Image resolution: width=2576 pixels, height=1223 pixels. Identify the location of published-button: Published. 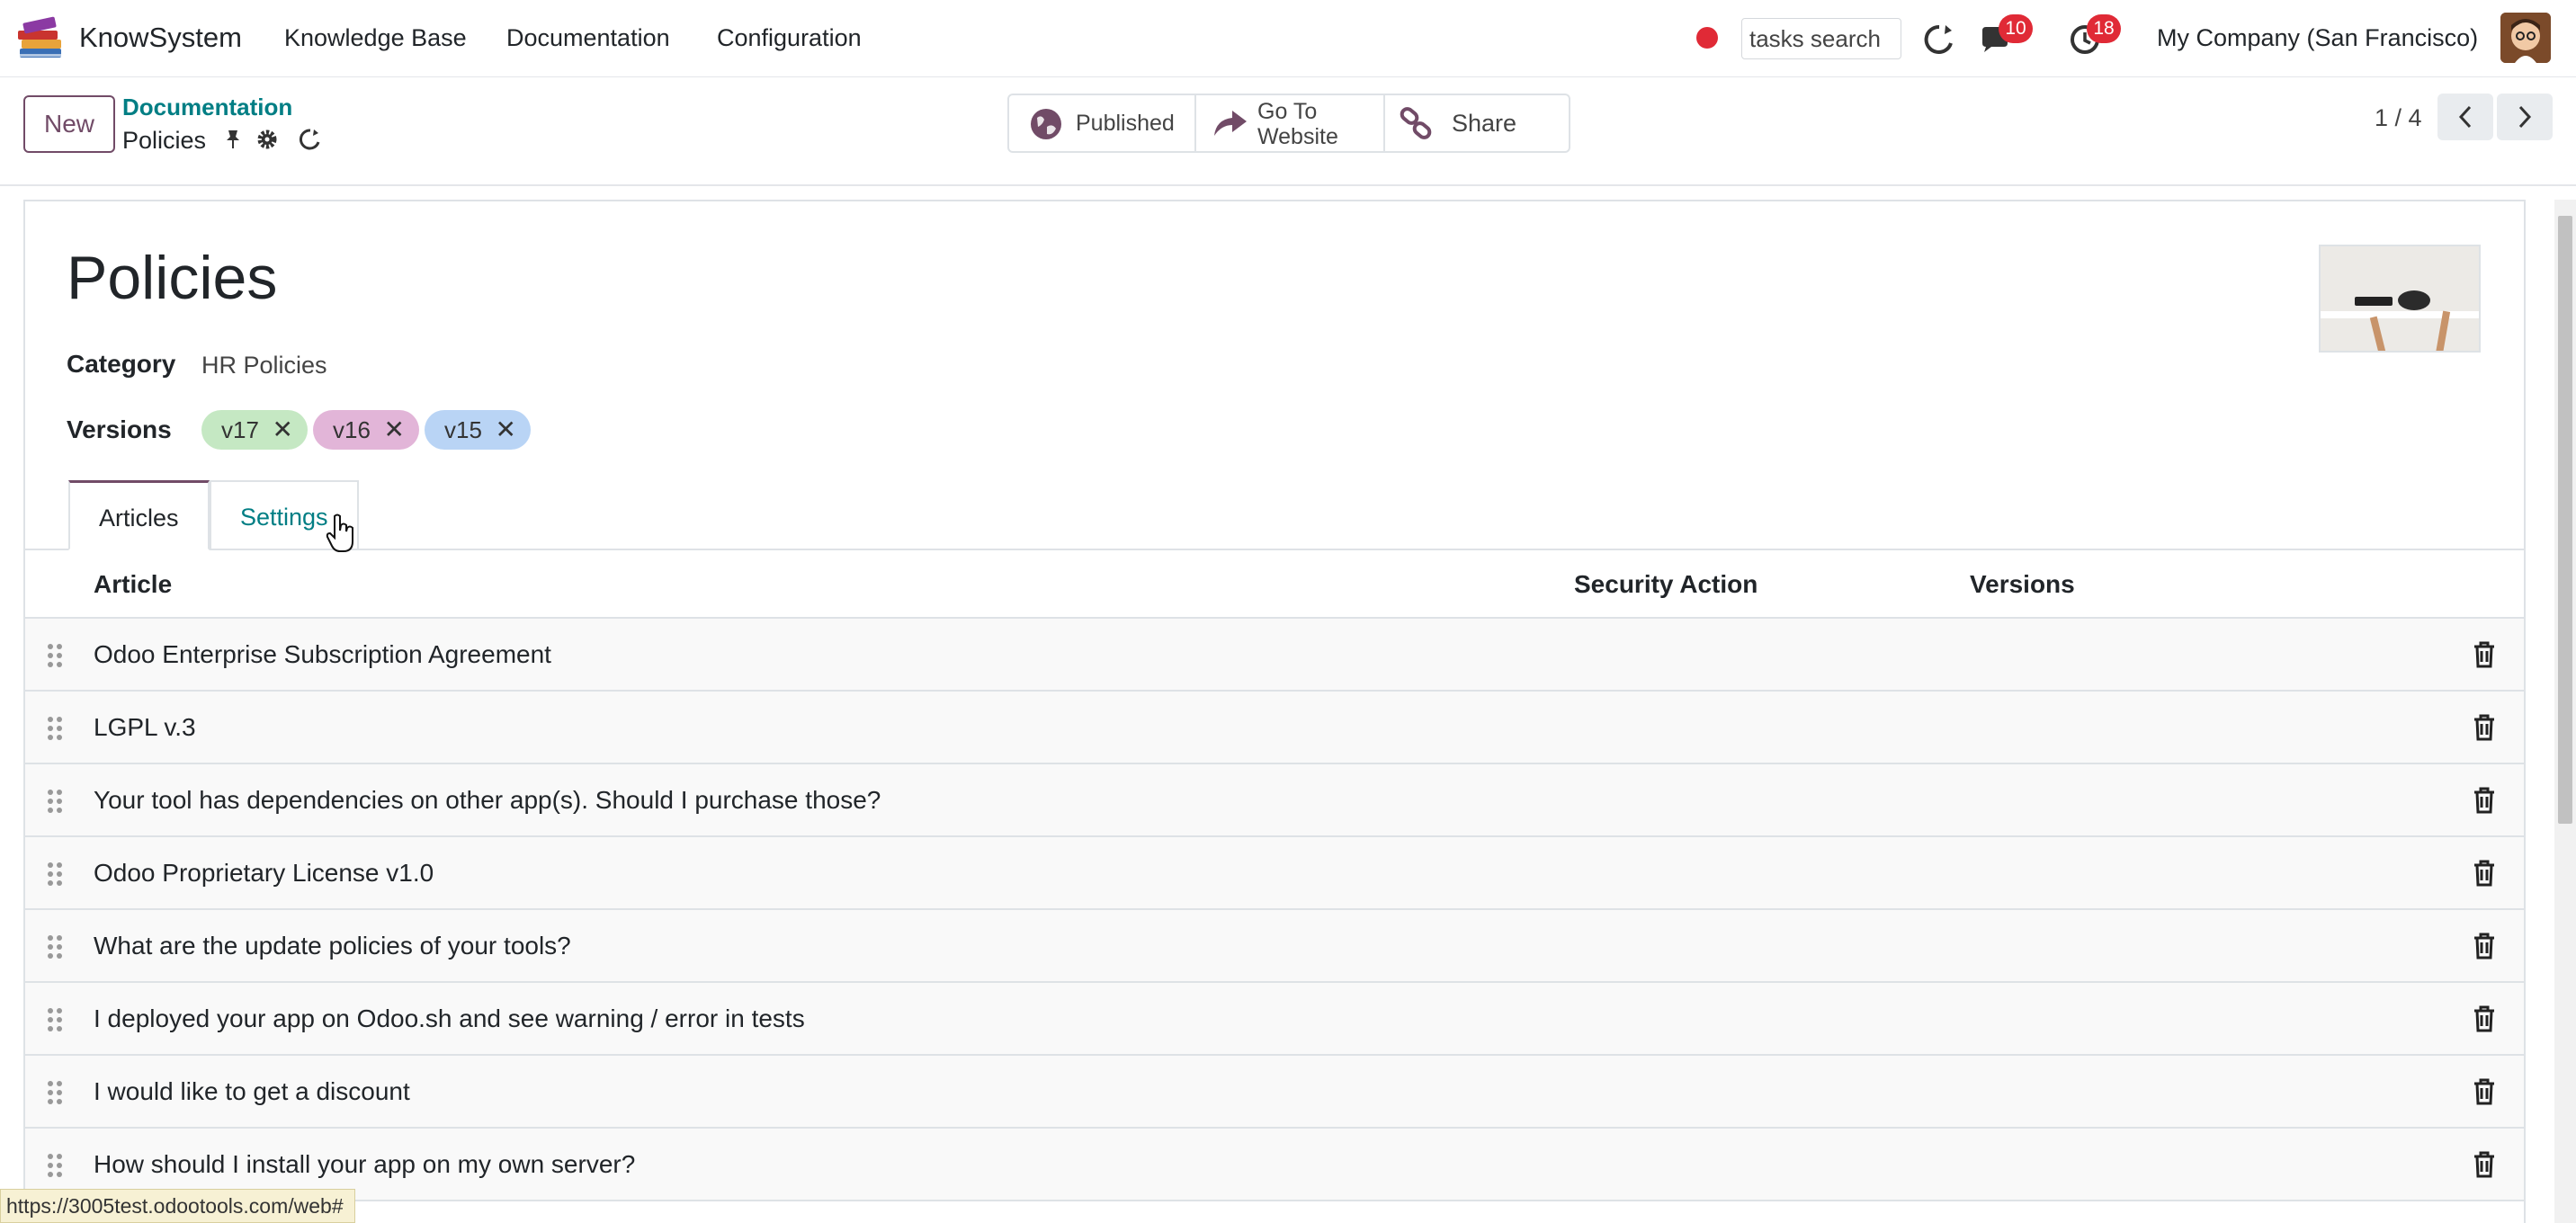
(1102, 123).